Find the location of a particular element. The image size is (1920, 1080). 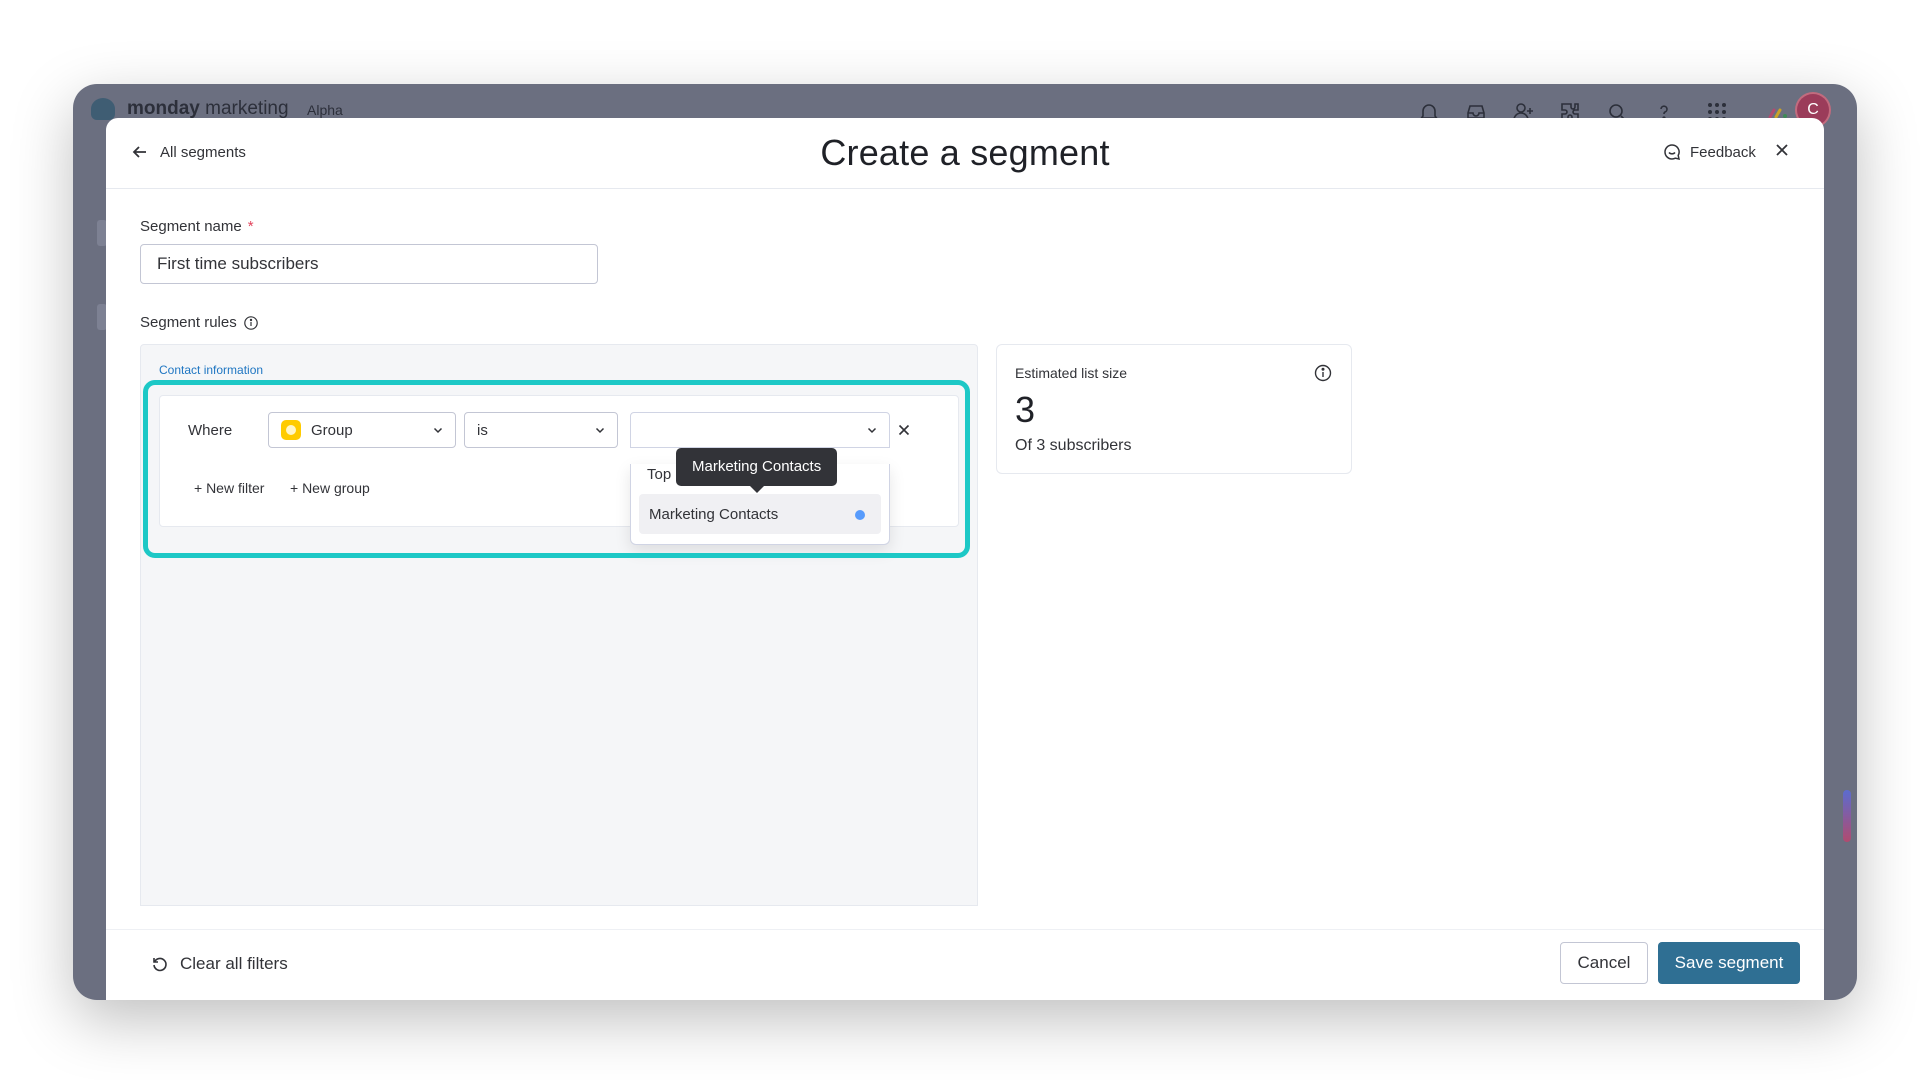

monday-logo-icon is located at coordinates (103, 109).